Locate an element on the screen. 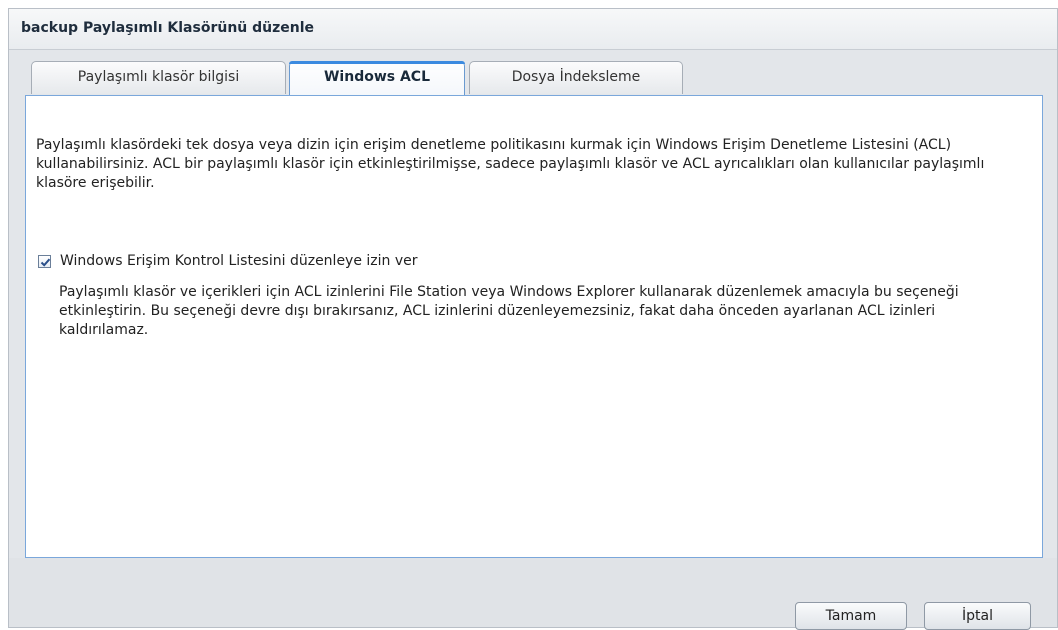 The height and width of the screenshot is (630, 1058). active-tab-indicator is located at coordinates (377, 62).